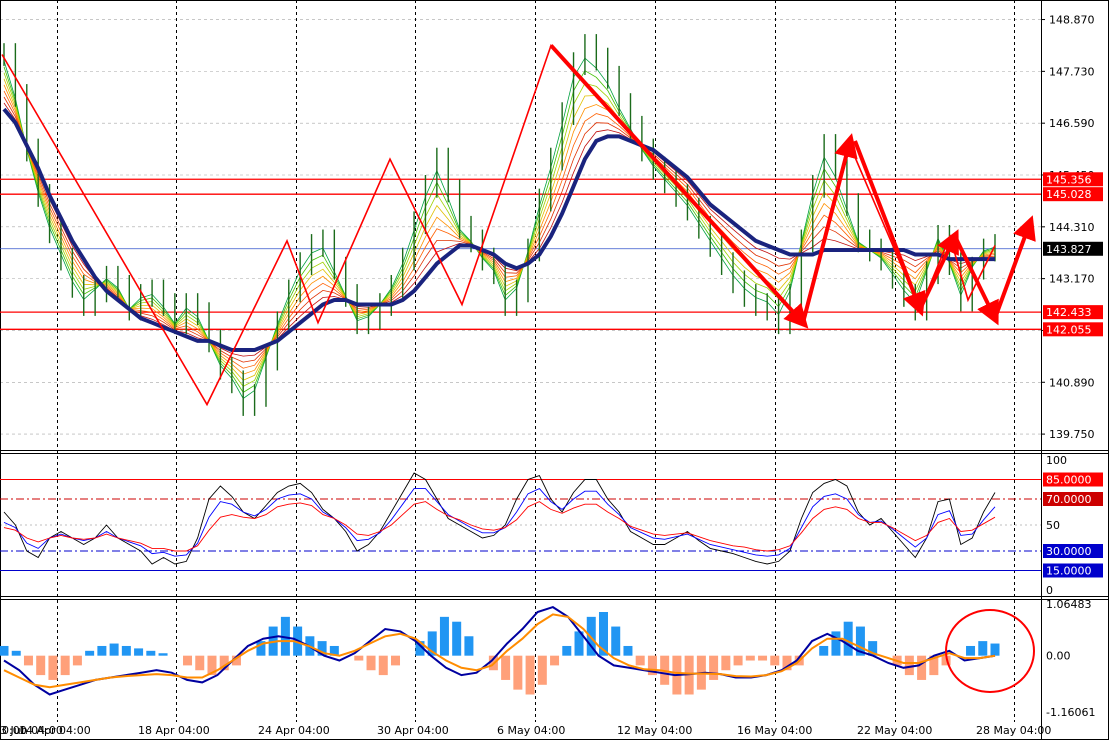  Describe the element at coordinates (1072, 382) in the screenshot. I see `price-tick-label: 140.890` at that location.